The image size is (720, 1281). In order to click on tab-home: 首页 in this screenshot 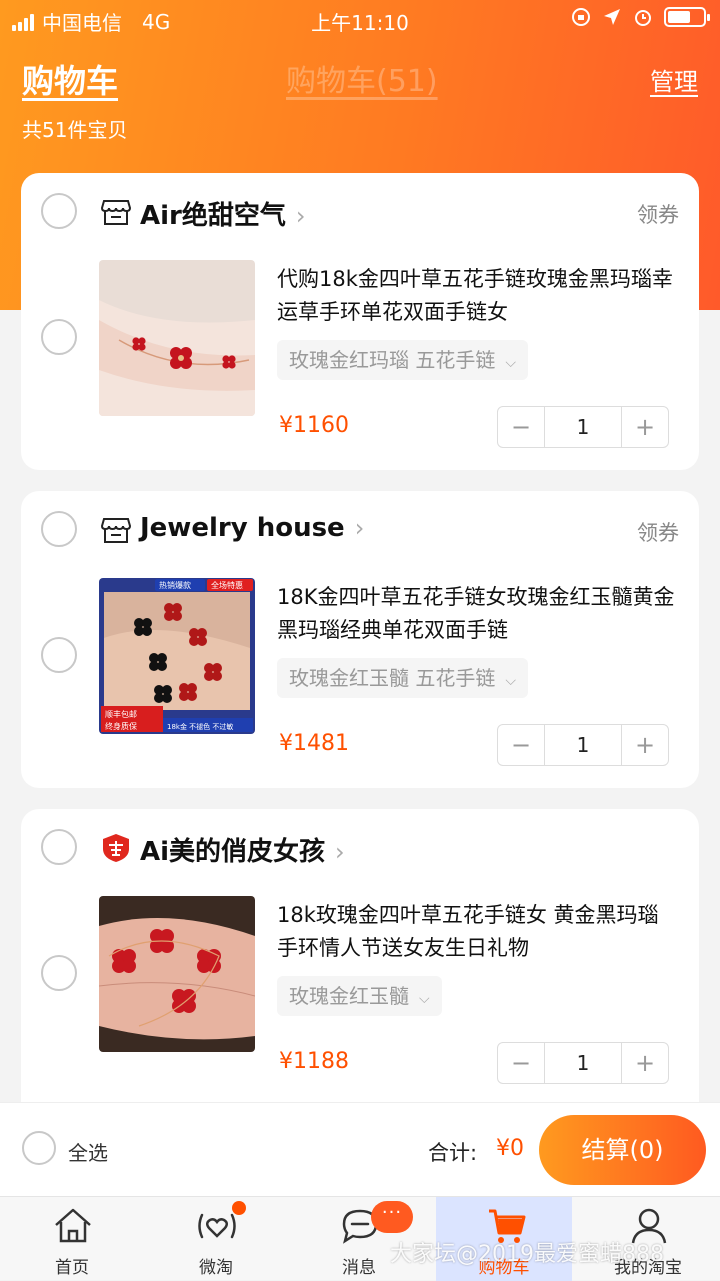, I will do `click(72, 1239)`.